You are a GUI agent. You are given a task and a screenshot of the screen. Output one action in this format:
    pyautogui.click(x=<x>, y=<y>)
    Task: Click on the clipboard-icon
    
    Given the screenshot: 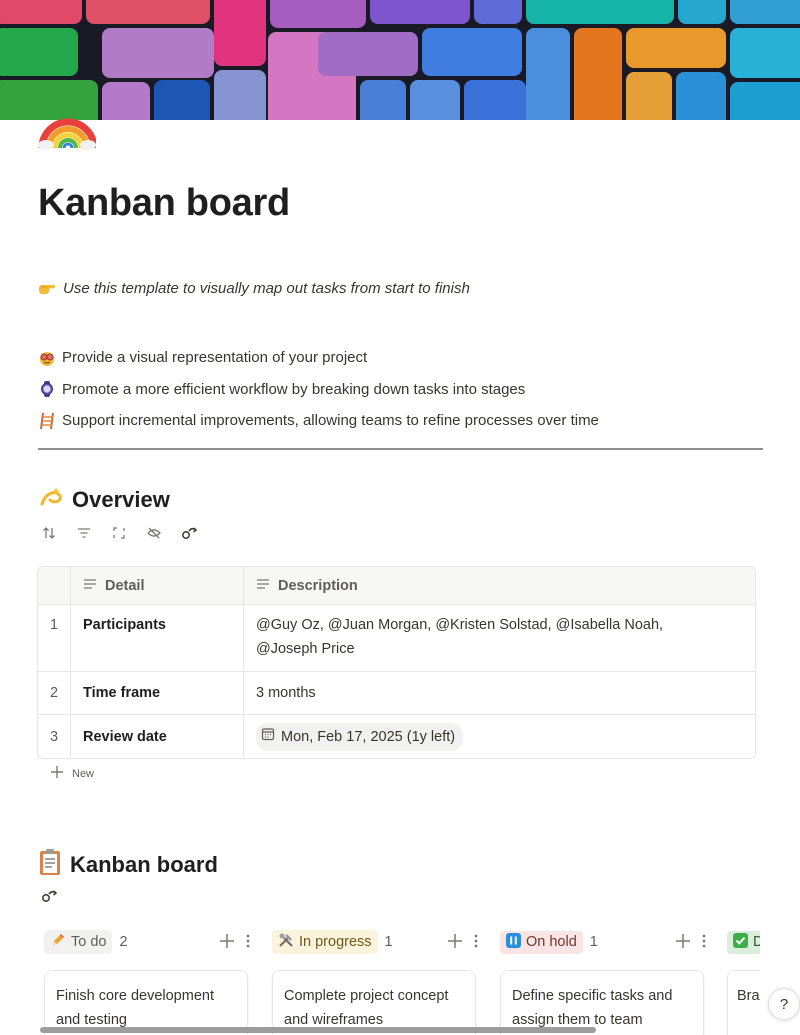 What is the action you would take?
    pyautogui.click(x=50, y=865)
    